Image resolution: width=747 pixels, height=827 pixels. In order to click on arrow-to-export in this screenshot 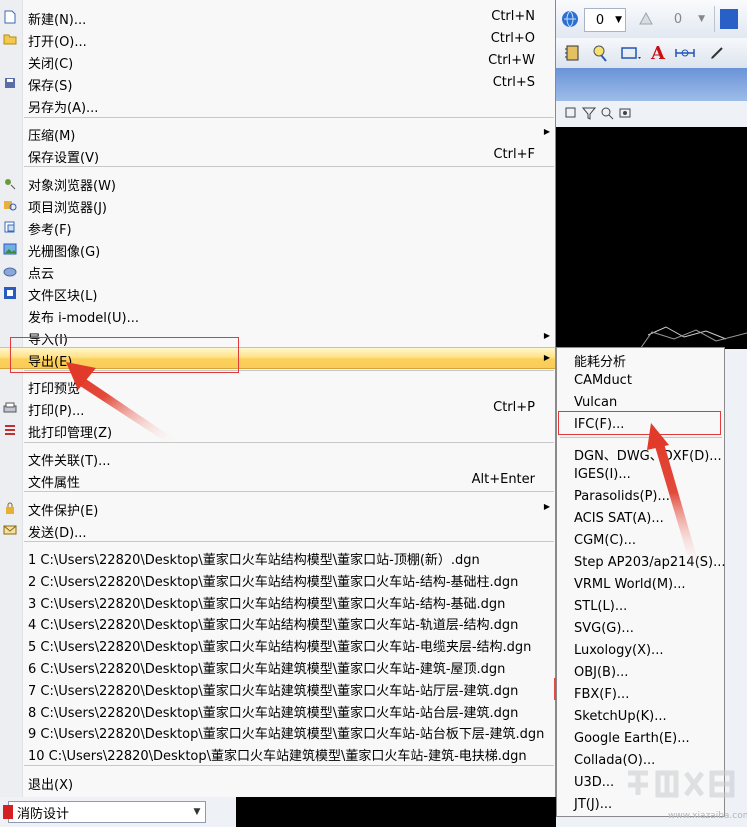, I will do `click(121, 404)`.